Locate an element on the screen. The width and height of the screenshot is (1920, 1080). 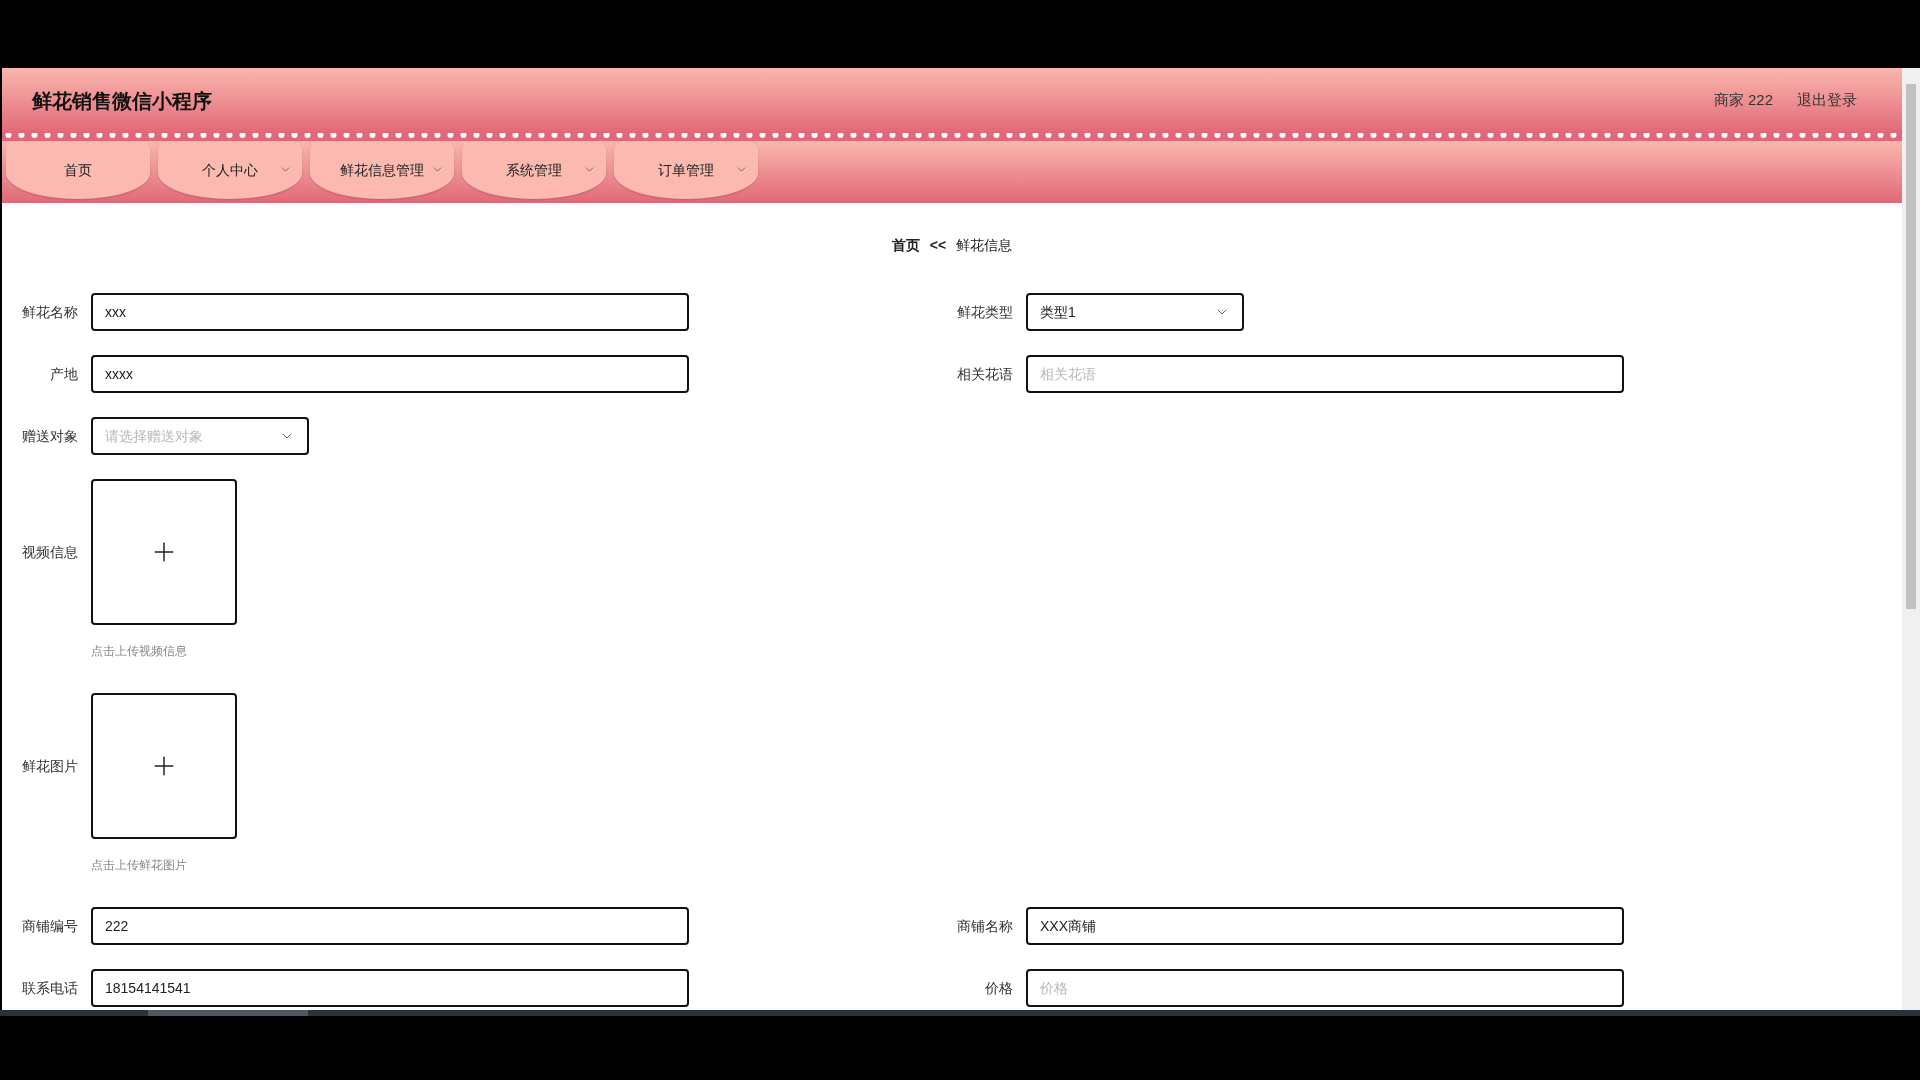
field-label: 商铺名称 is located at coordinates (985, 925).